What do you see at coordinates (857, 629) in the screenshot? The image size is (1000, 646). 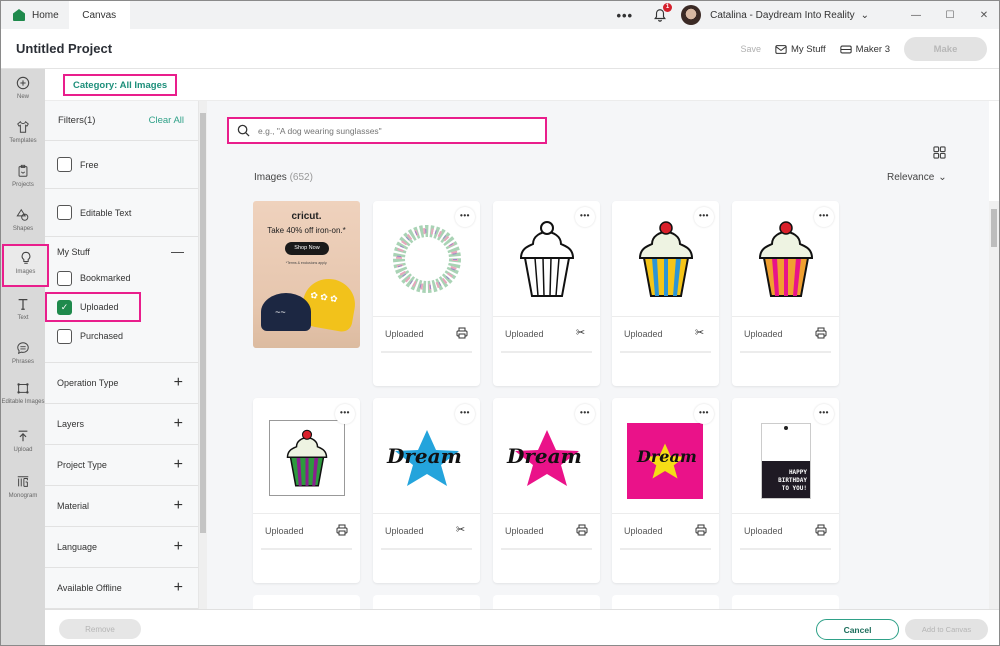 I see `cancel-button: Cancel` at bounding box center [857, 629].